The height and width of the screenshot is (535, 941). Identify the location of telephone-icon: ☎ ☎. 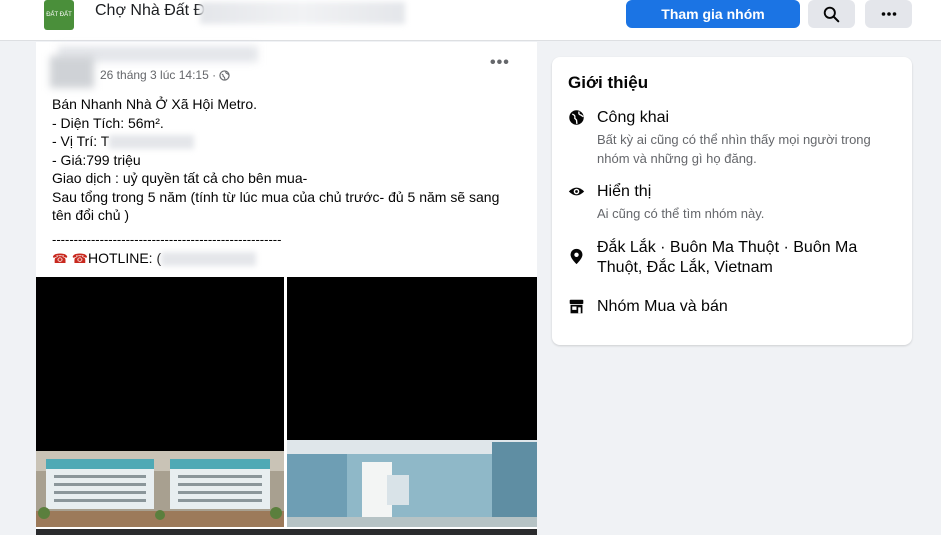
(70, 258).